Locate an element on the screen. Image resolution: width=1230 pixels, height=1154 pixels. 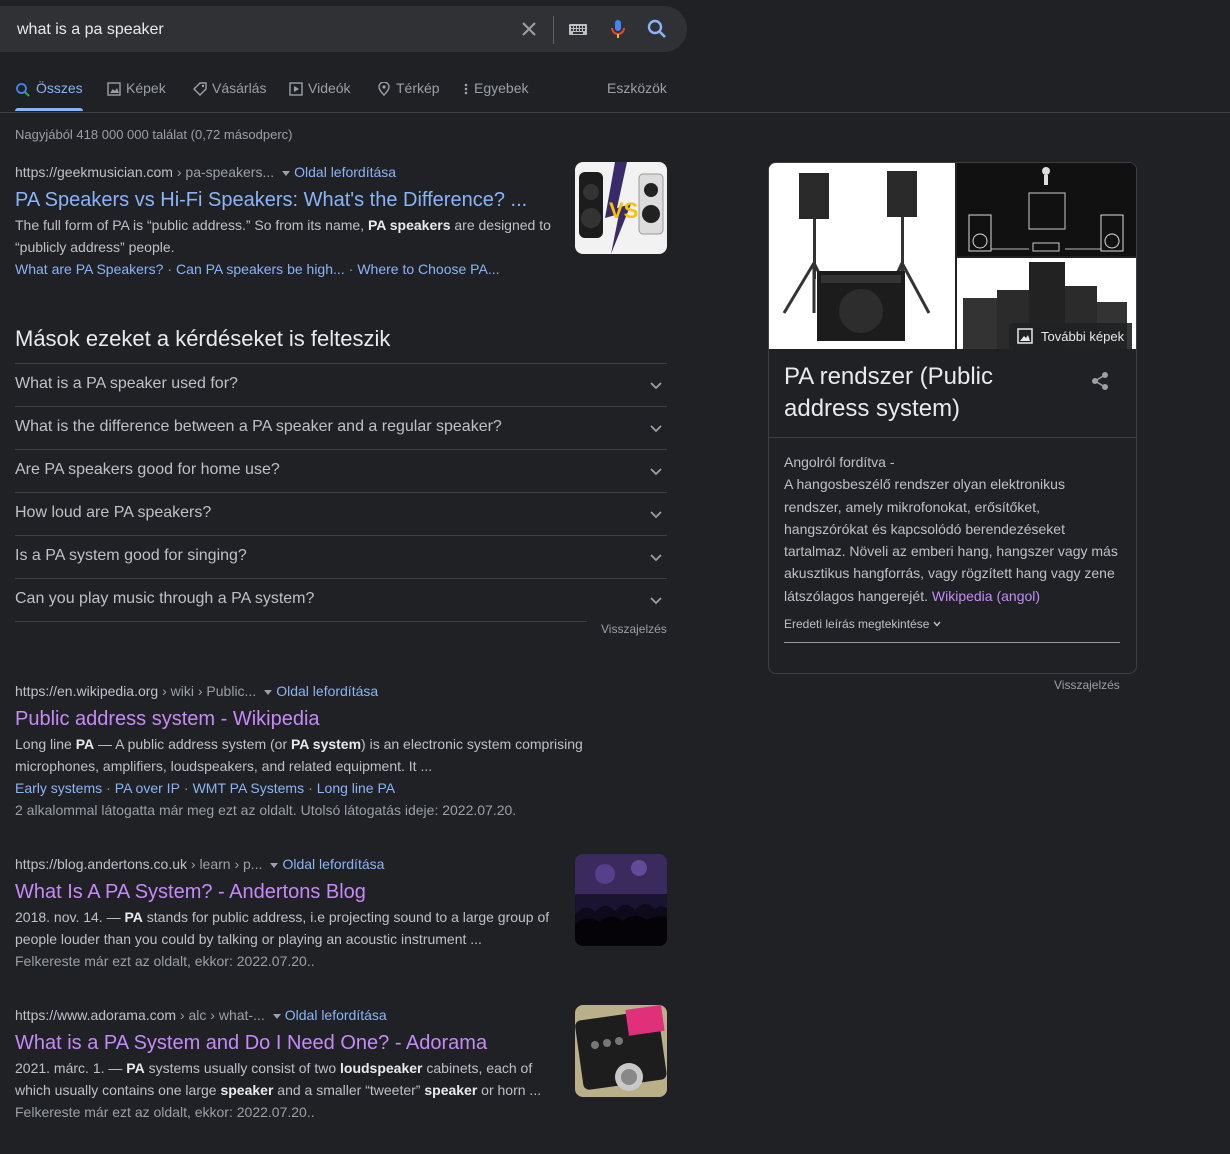
tools-label: Eszközök is located at coordinates (637, 88).